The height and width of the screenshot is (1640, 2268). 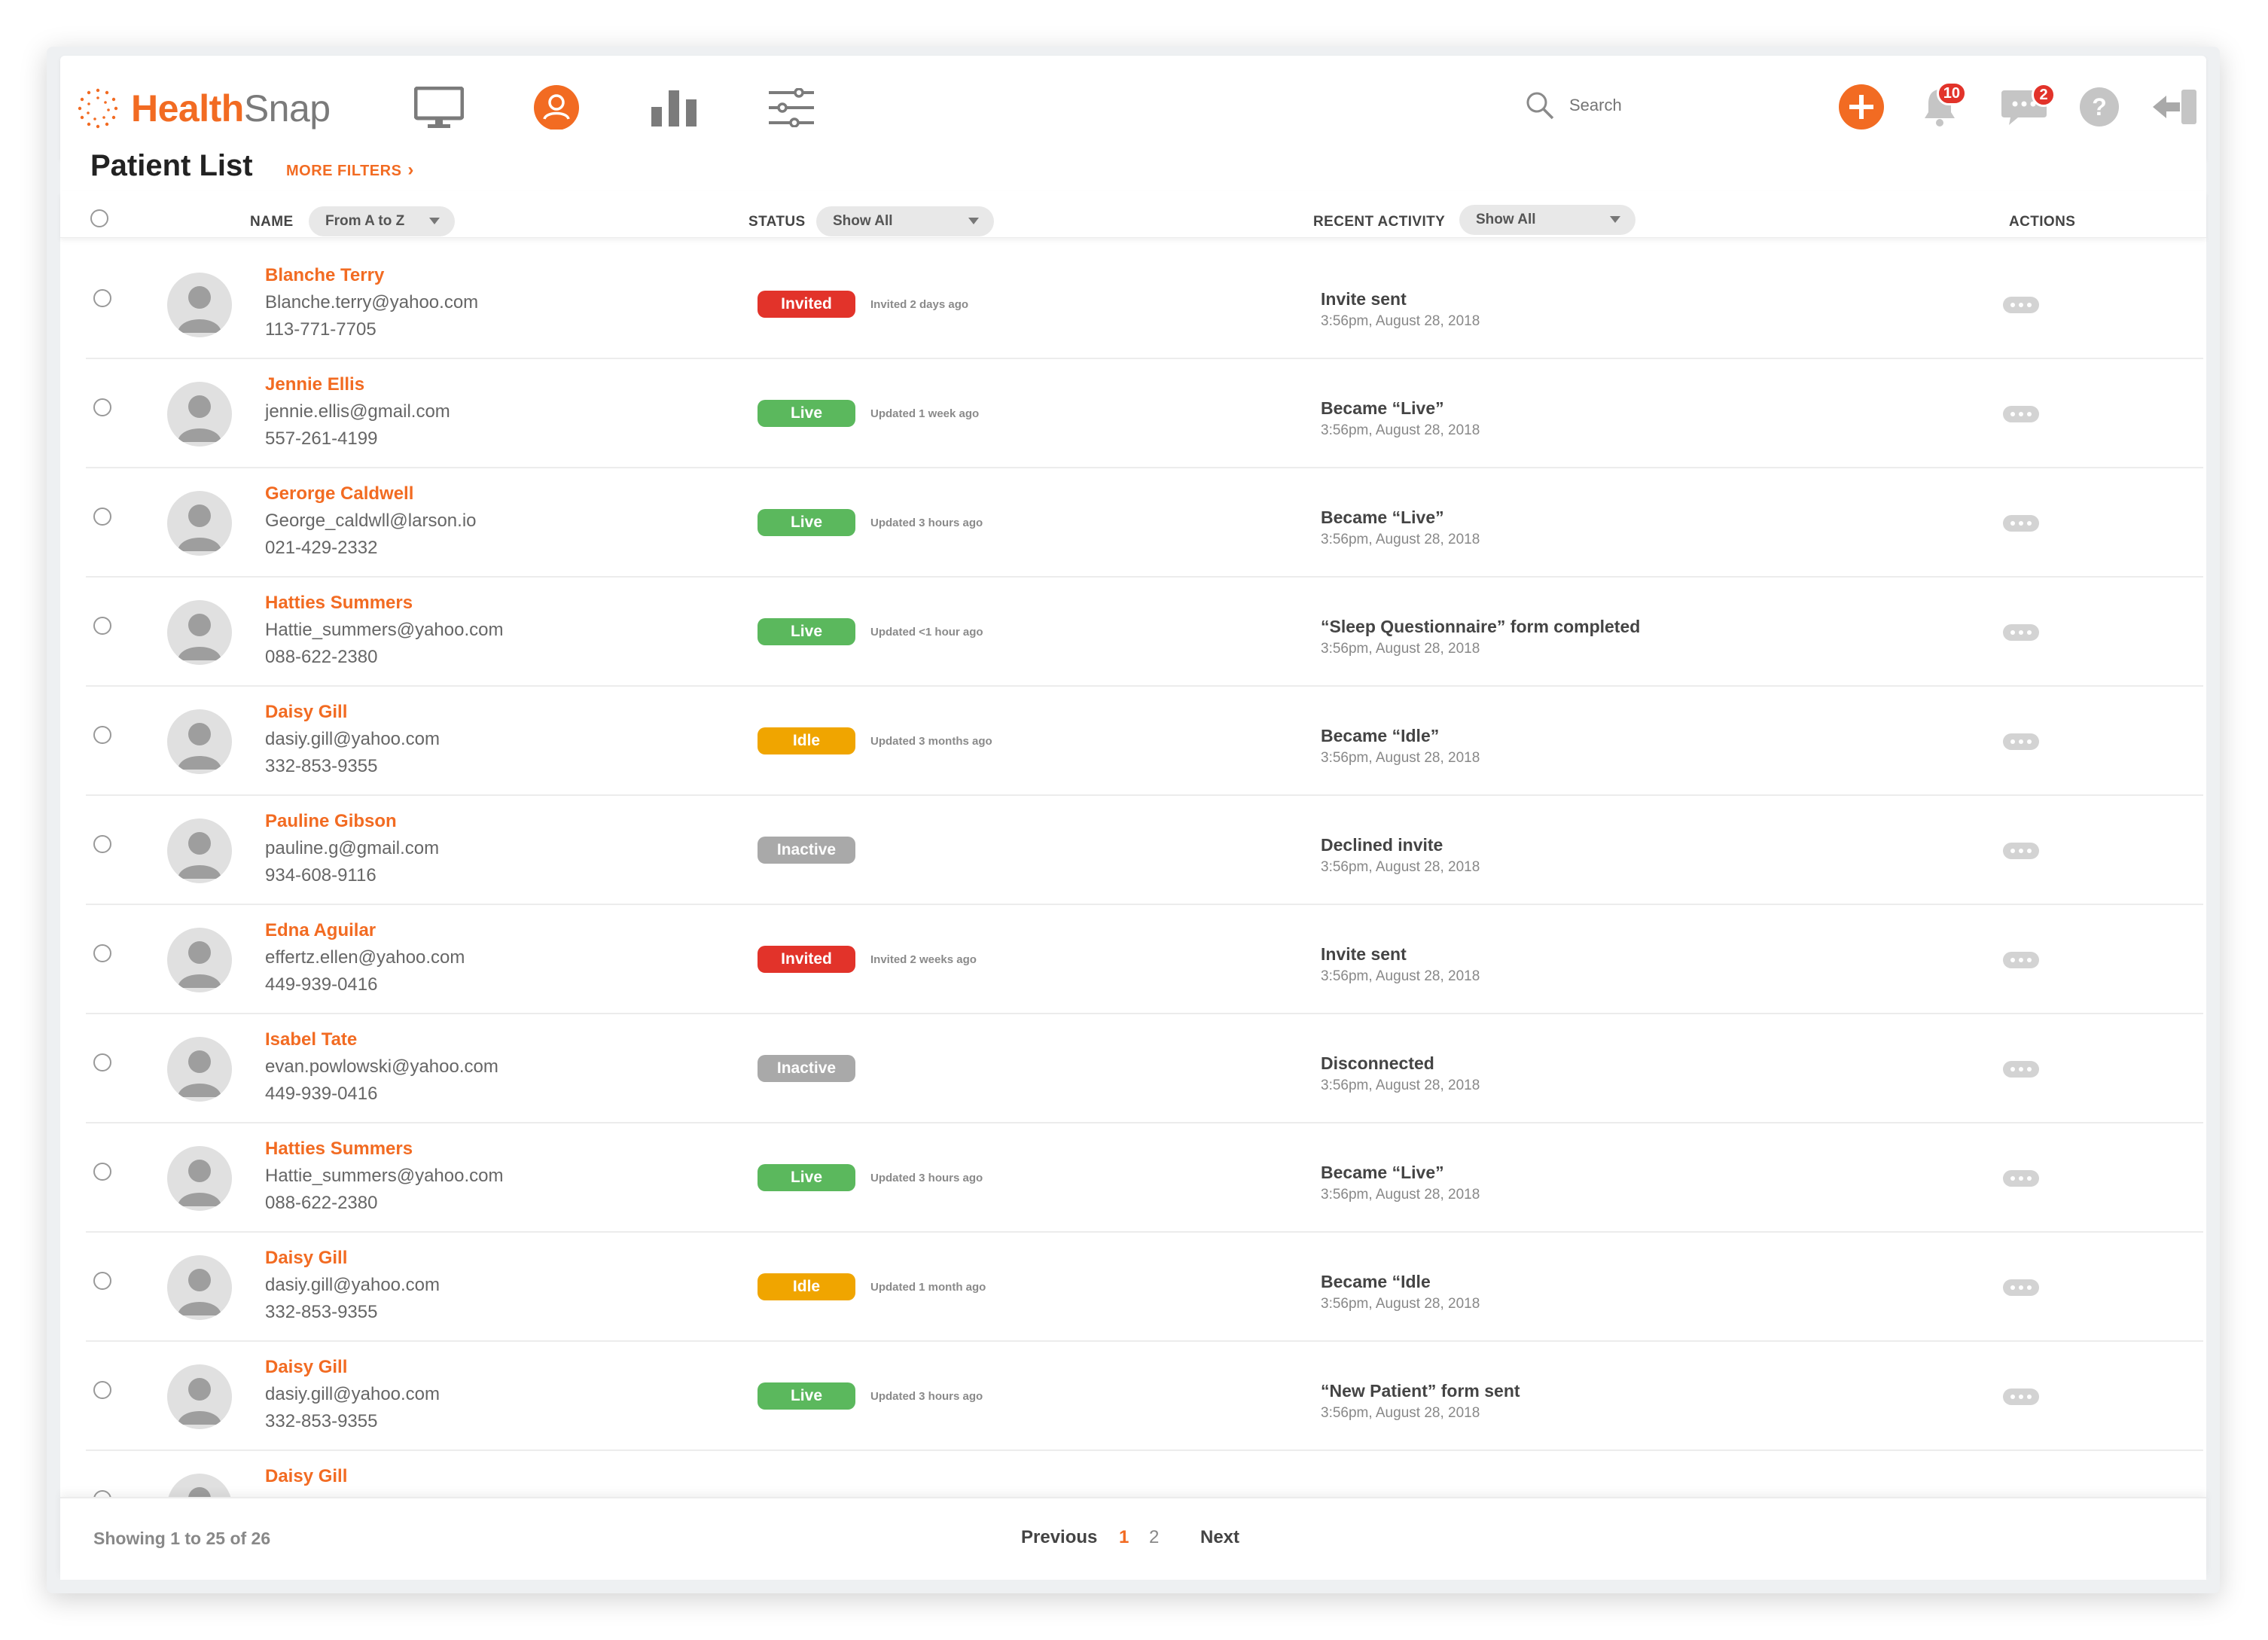 What do you see at coordinates (1154, 1537) in the screenshot?
I see `page-2-button: 2` at bounding box center [1154, 1537].